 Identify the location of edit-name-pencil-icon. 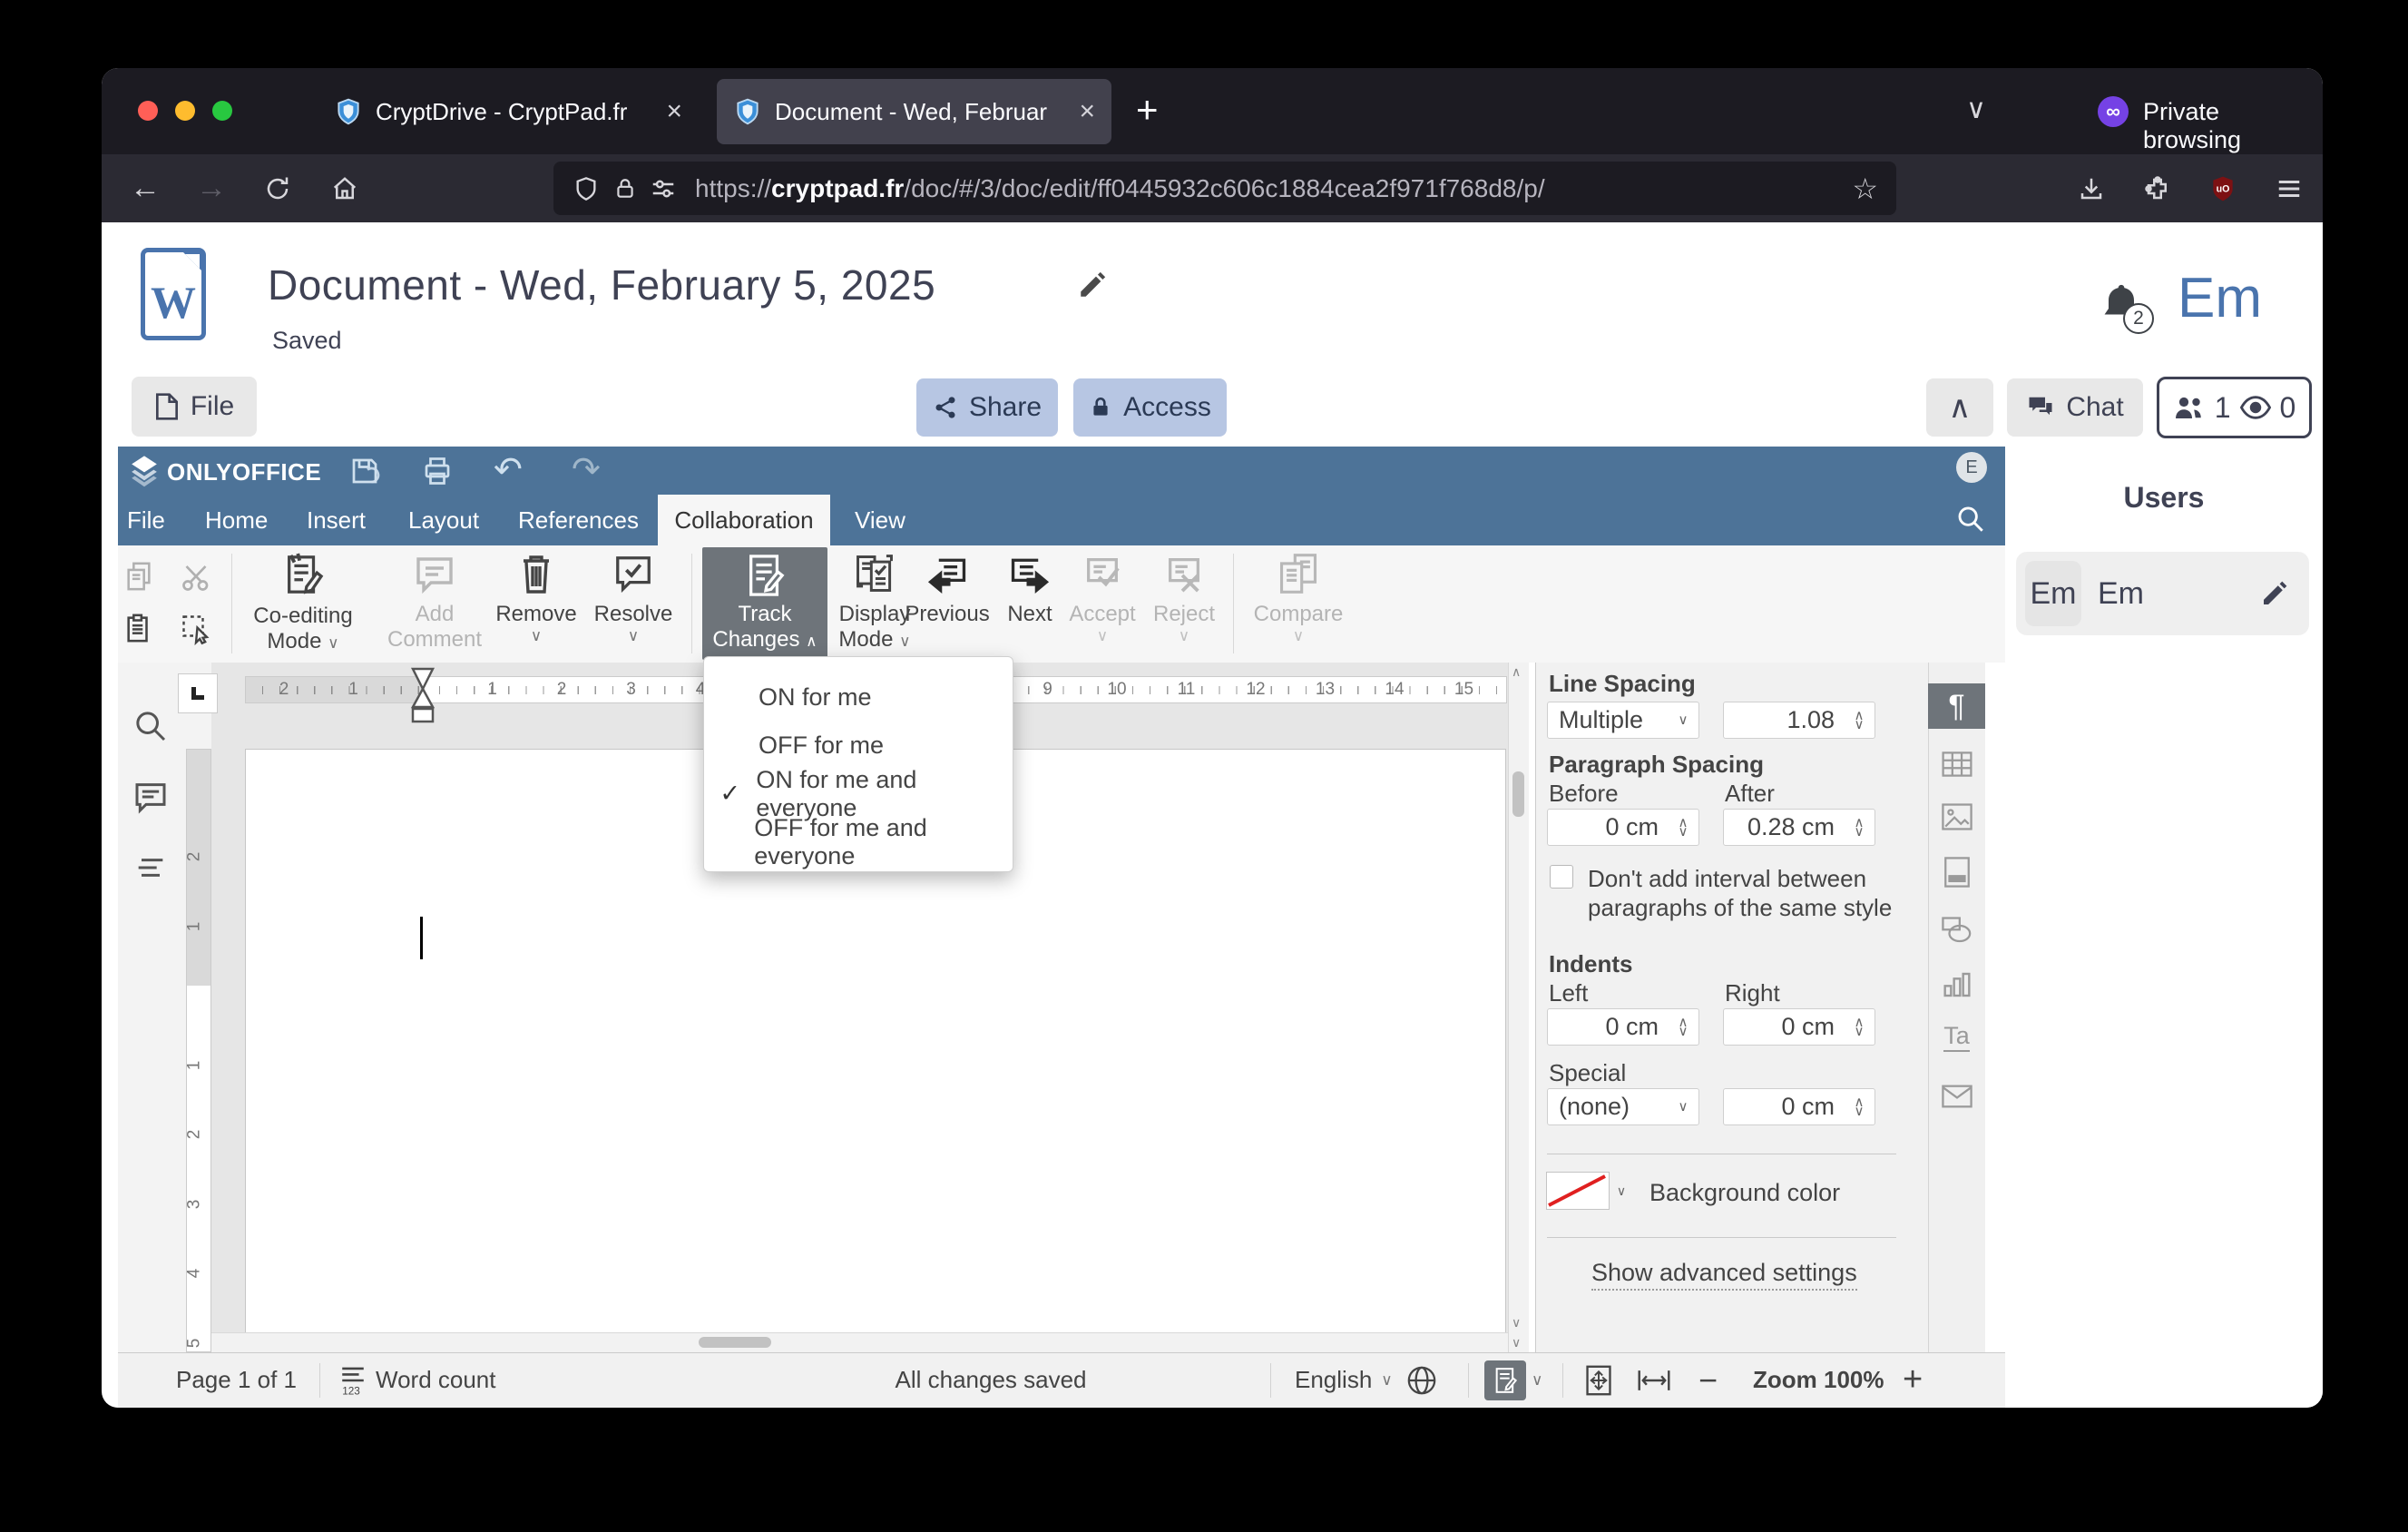
(2274, 593).